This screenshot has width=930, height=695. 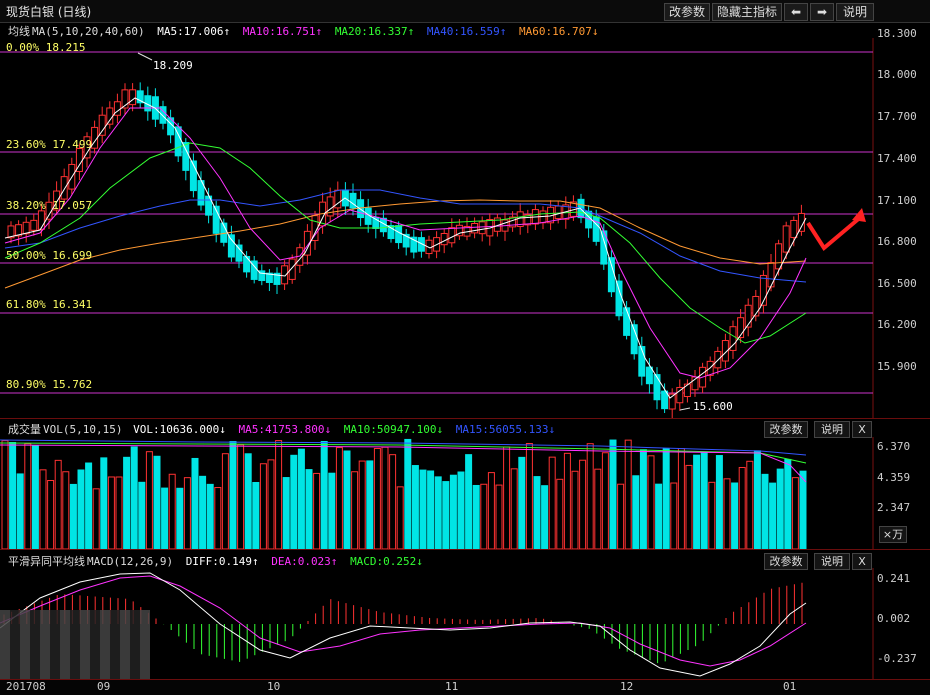 What do you see at coordinates (374, 31) in the screenshot?
I see `ma20-value: MA20:16.337↑` at bounding box center [374, 31].